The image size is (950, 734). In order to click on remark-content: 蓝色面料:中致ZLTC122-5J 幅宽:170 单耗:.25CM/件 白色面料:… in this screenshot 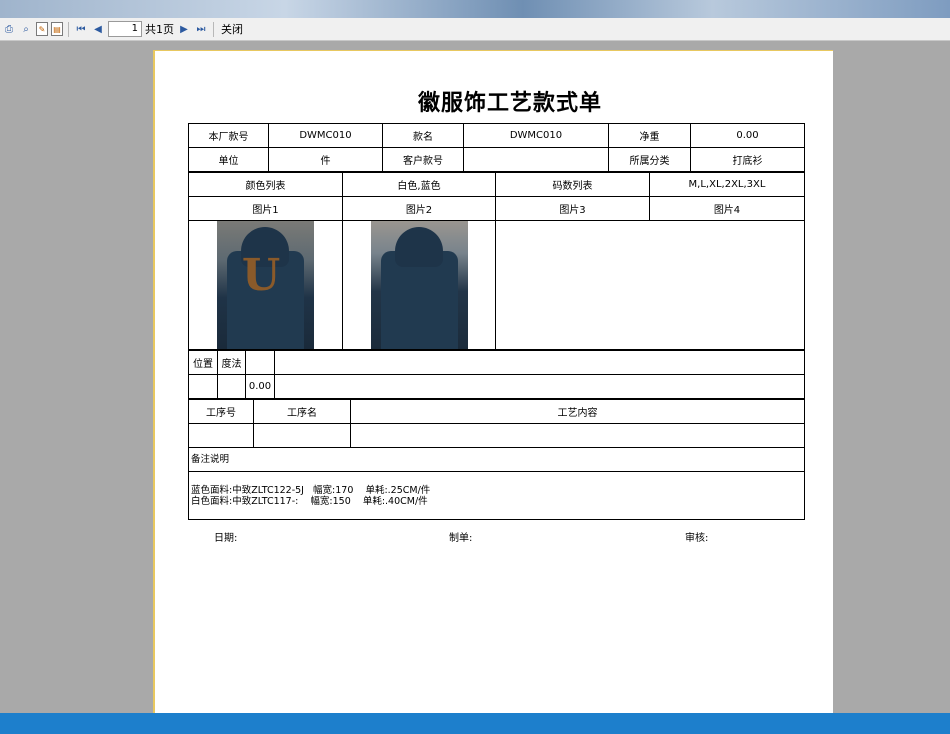, I will do `click(496, 495)`.